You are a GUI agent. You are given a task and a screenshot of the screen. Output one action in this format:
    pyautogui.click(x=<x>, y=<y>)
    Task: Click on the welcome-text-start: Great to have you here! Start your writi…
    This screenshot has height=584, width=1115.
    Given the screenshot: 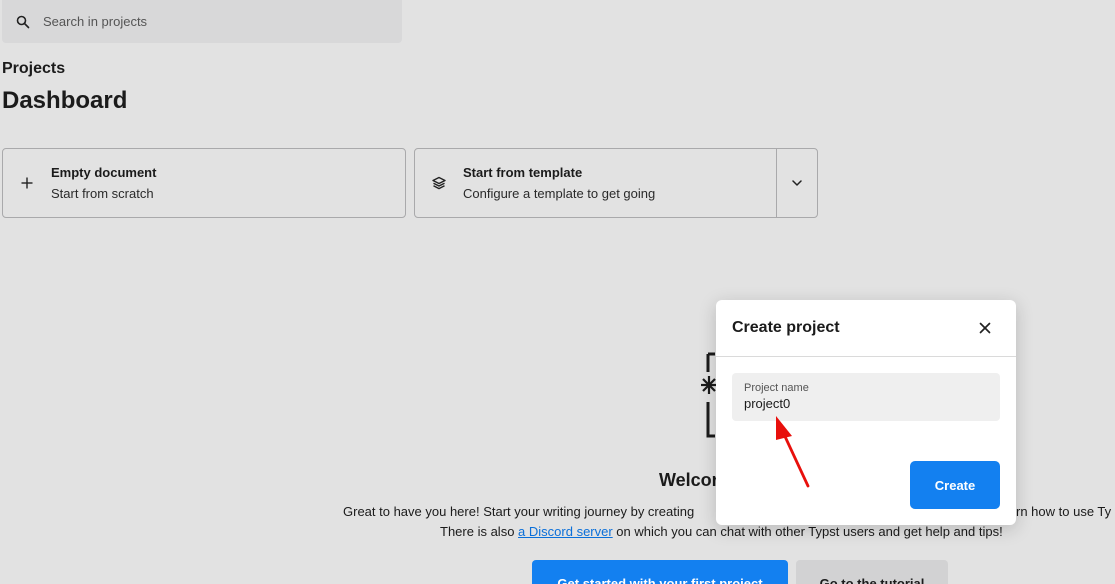 What is the action you would take?
    pyautogui.click(x=519, y=511)
    